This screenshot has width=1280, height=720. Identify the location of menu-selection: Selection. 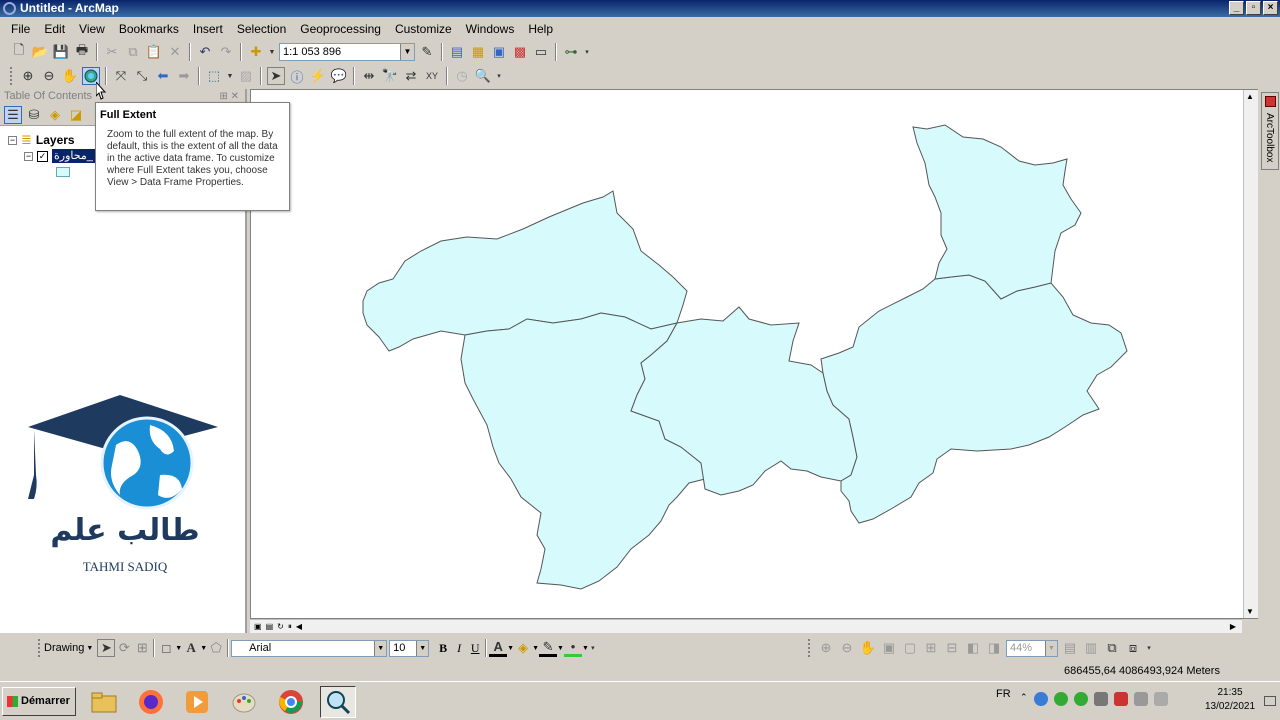
(261, 29).